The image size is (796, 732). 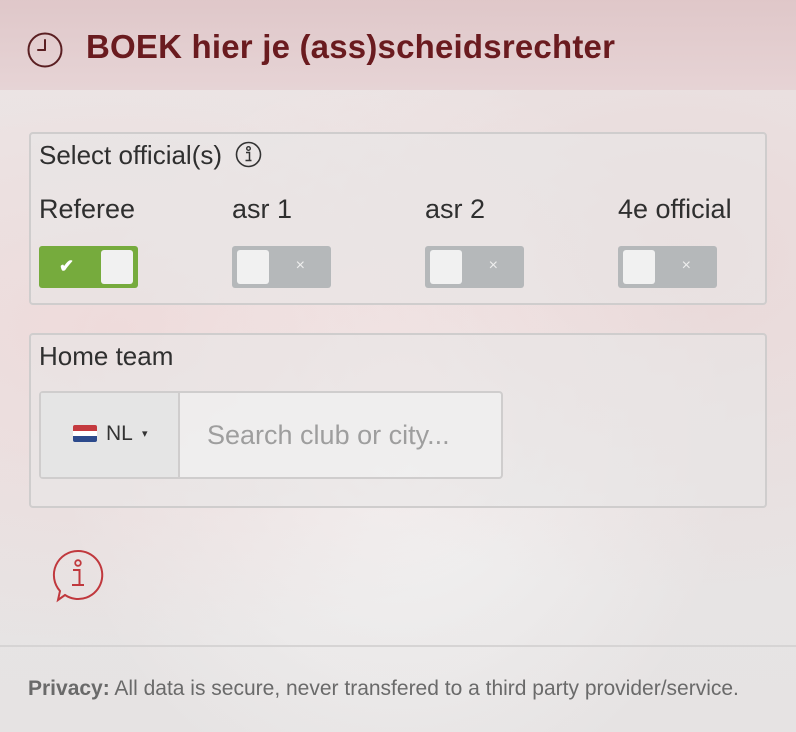 I want to click on official-referee: Referee ✔, so click(x=88, y=241).